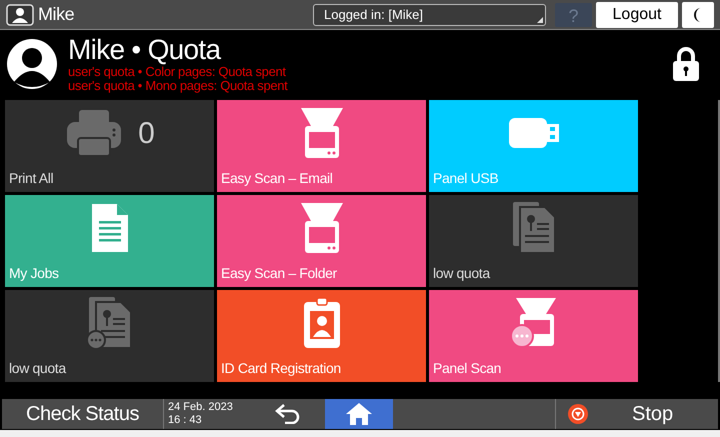  I want to click on app-tile: Easy Scan – Folder, so click(321, 241).